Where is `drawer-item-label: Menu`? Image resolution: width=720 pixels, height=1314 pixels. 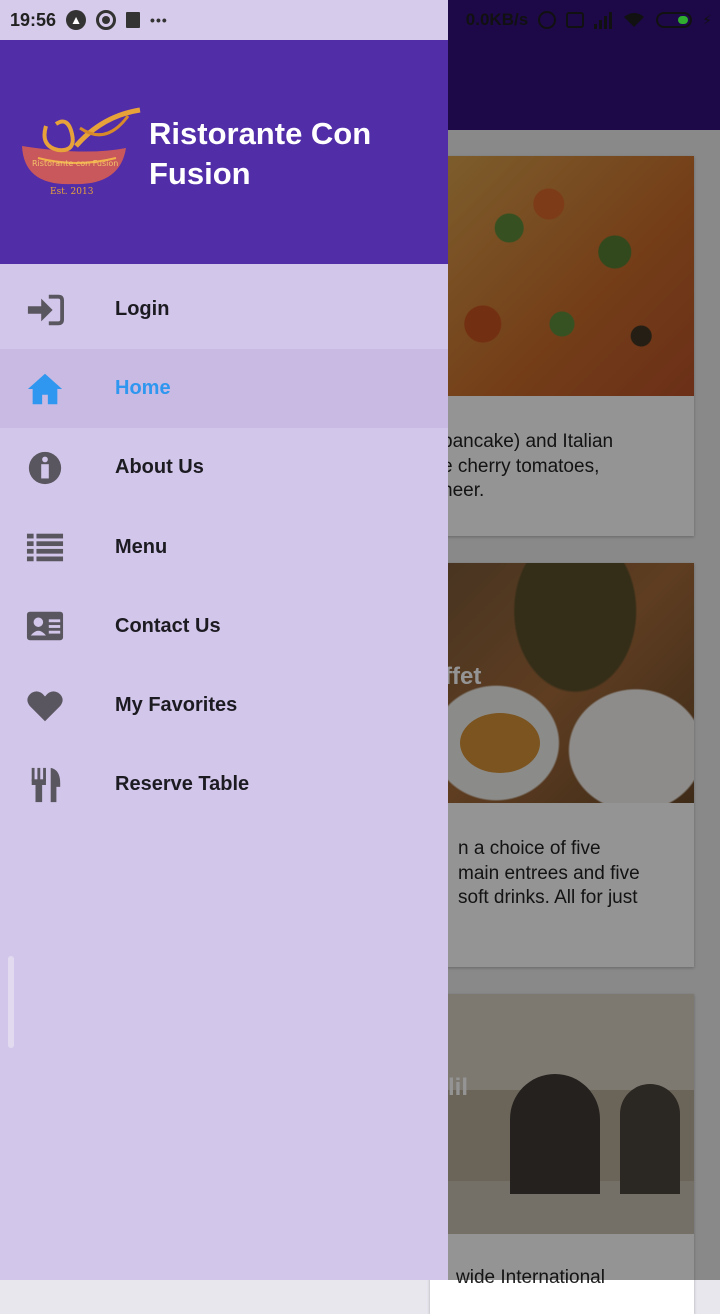 drawer-item-label: Menu is located at coordinates (141, 546).